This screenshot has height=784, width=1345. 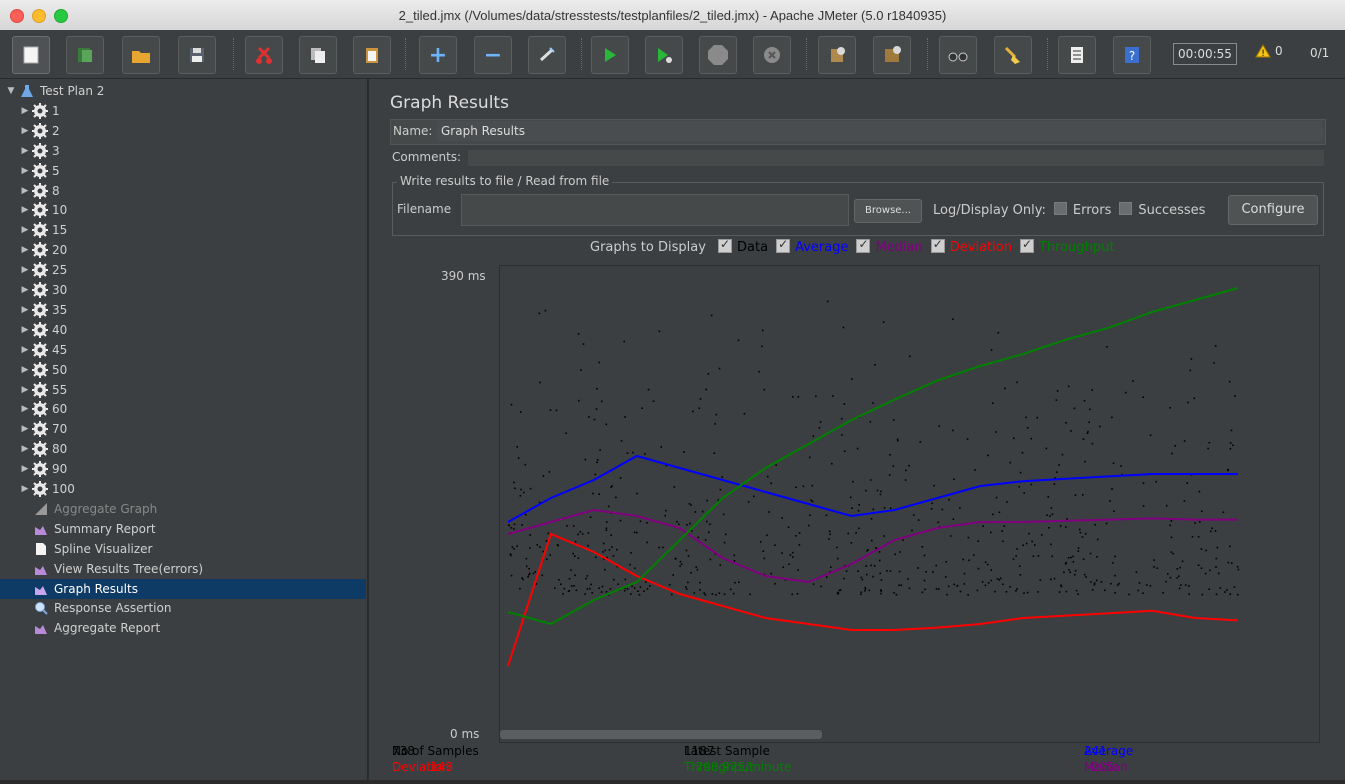 I want to click on tree-item-thread-group: ▶ 35, so click(x=183, y=310).